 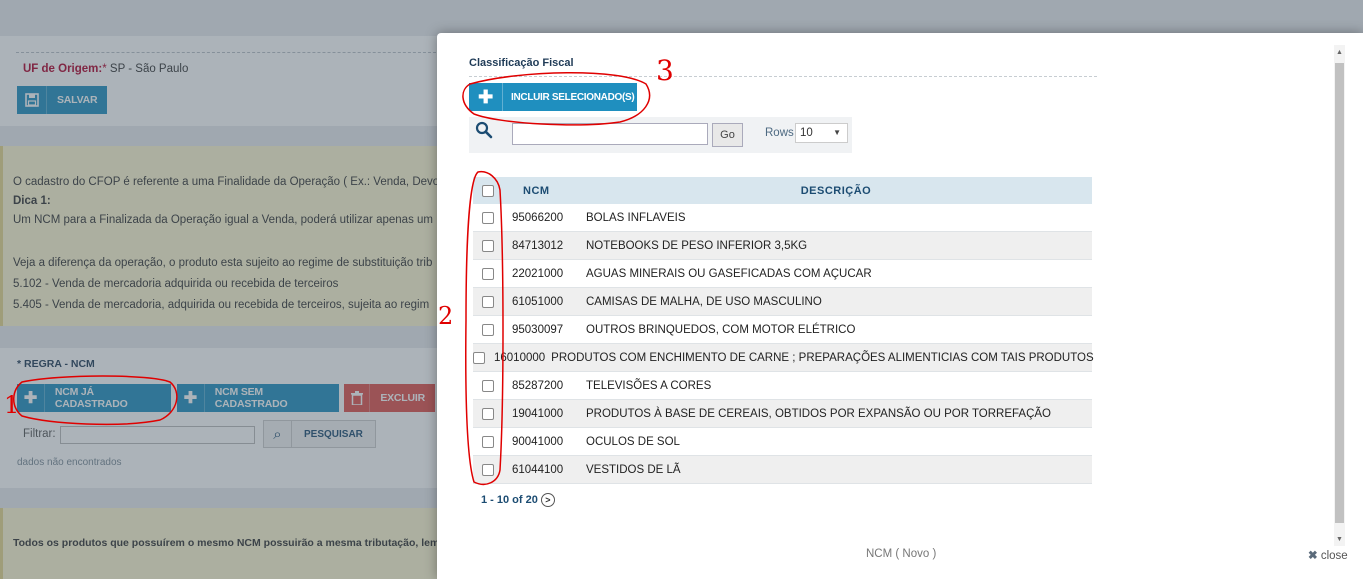 I want to click on ncm-description: VESTIDOS DE LÃ, so click(x=633, y=469).